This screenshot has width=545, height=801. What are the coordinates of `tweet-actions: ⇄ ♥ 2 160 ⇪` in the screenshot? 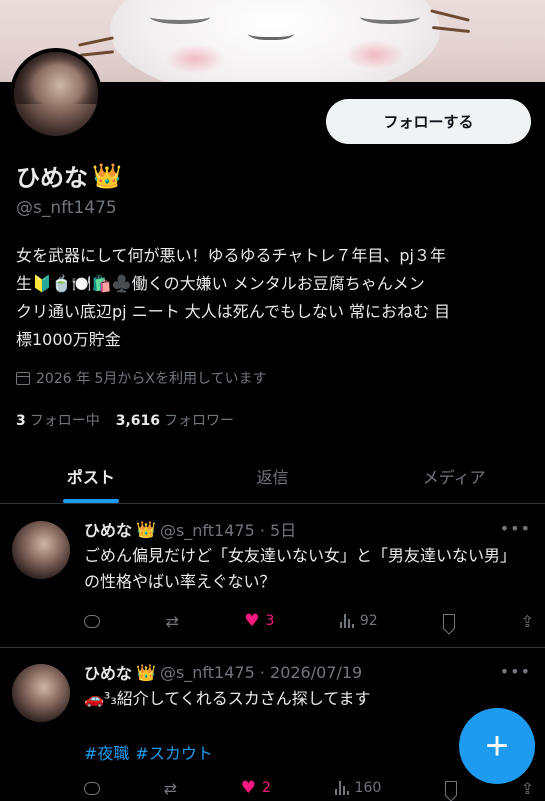 It's located at (309, 788).